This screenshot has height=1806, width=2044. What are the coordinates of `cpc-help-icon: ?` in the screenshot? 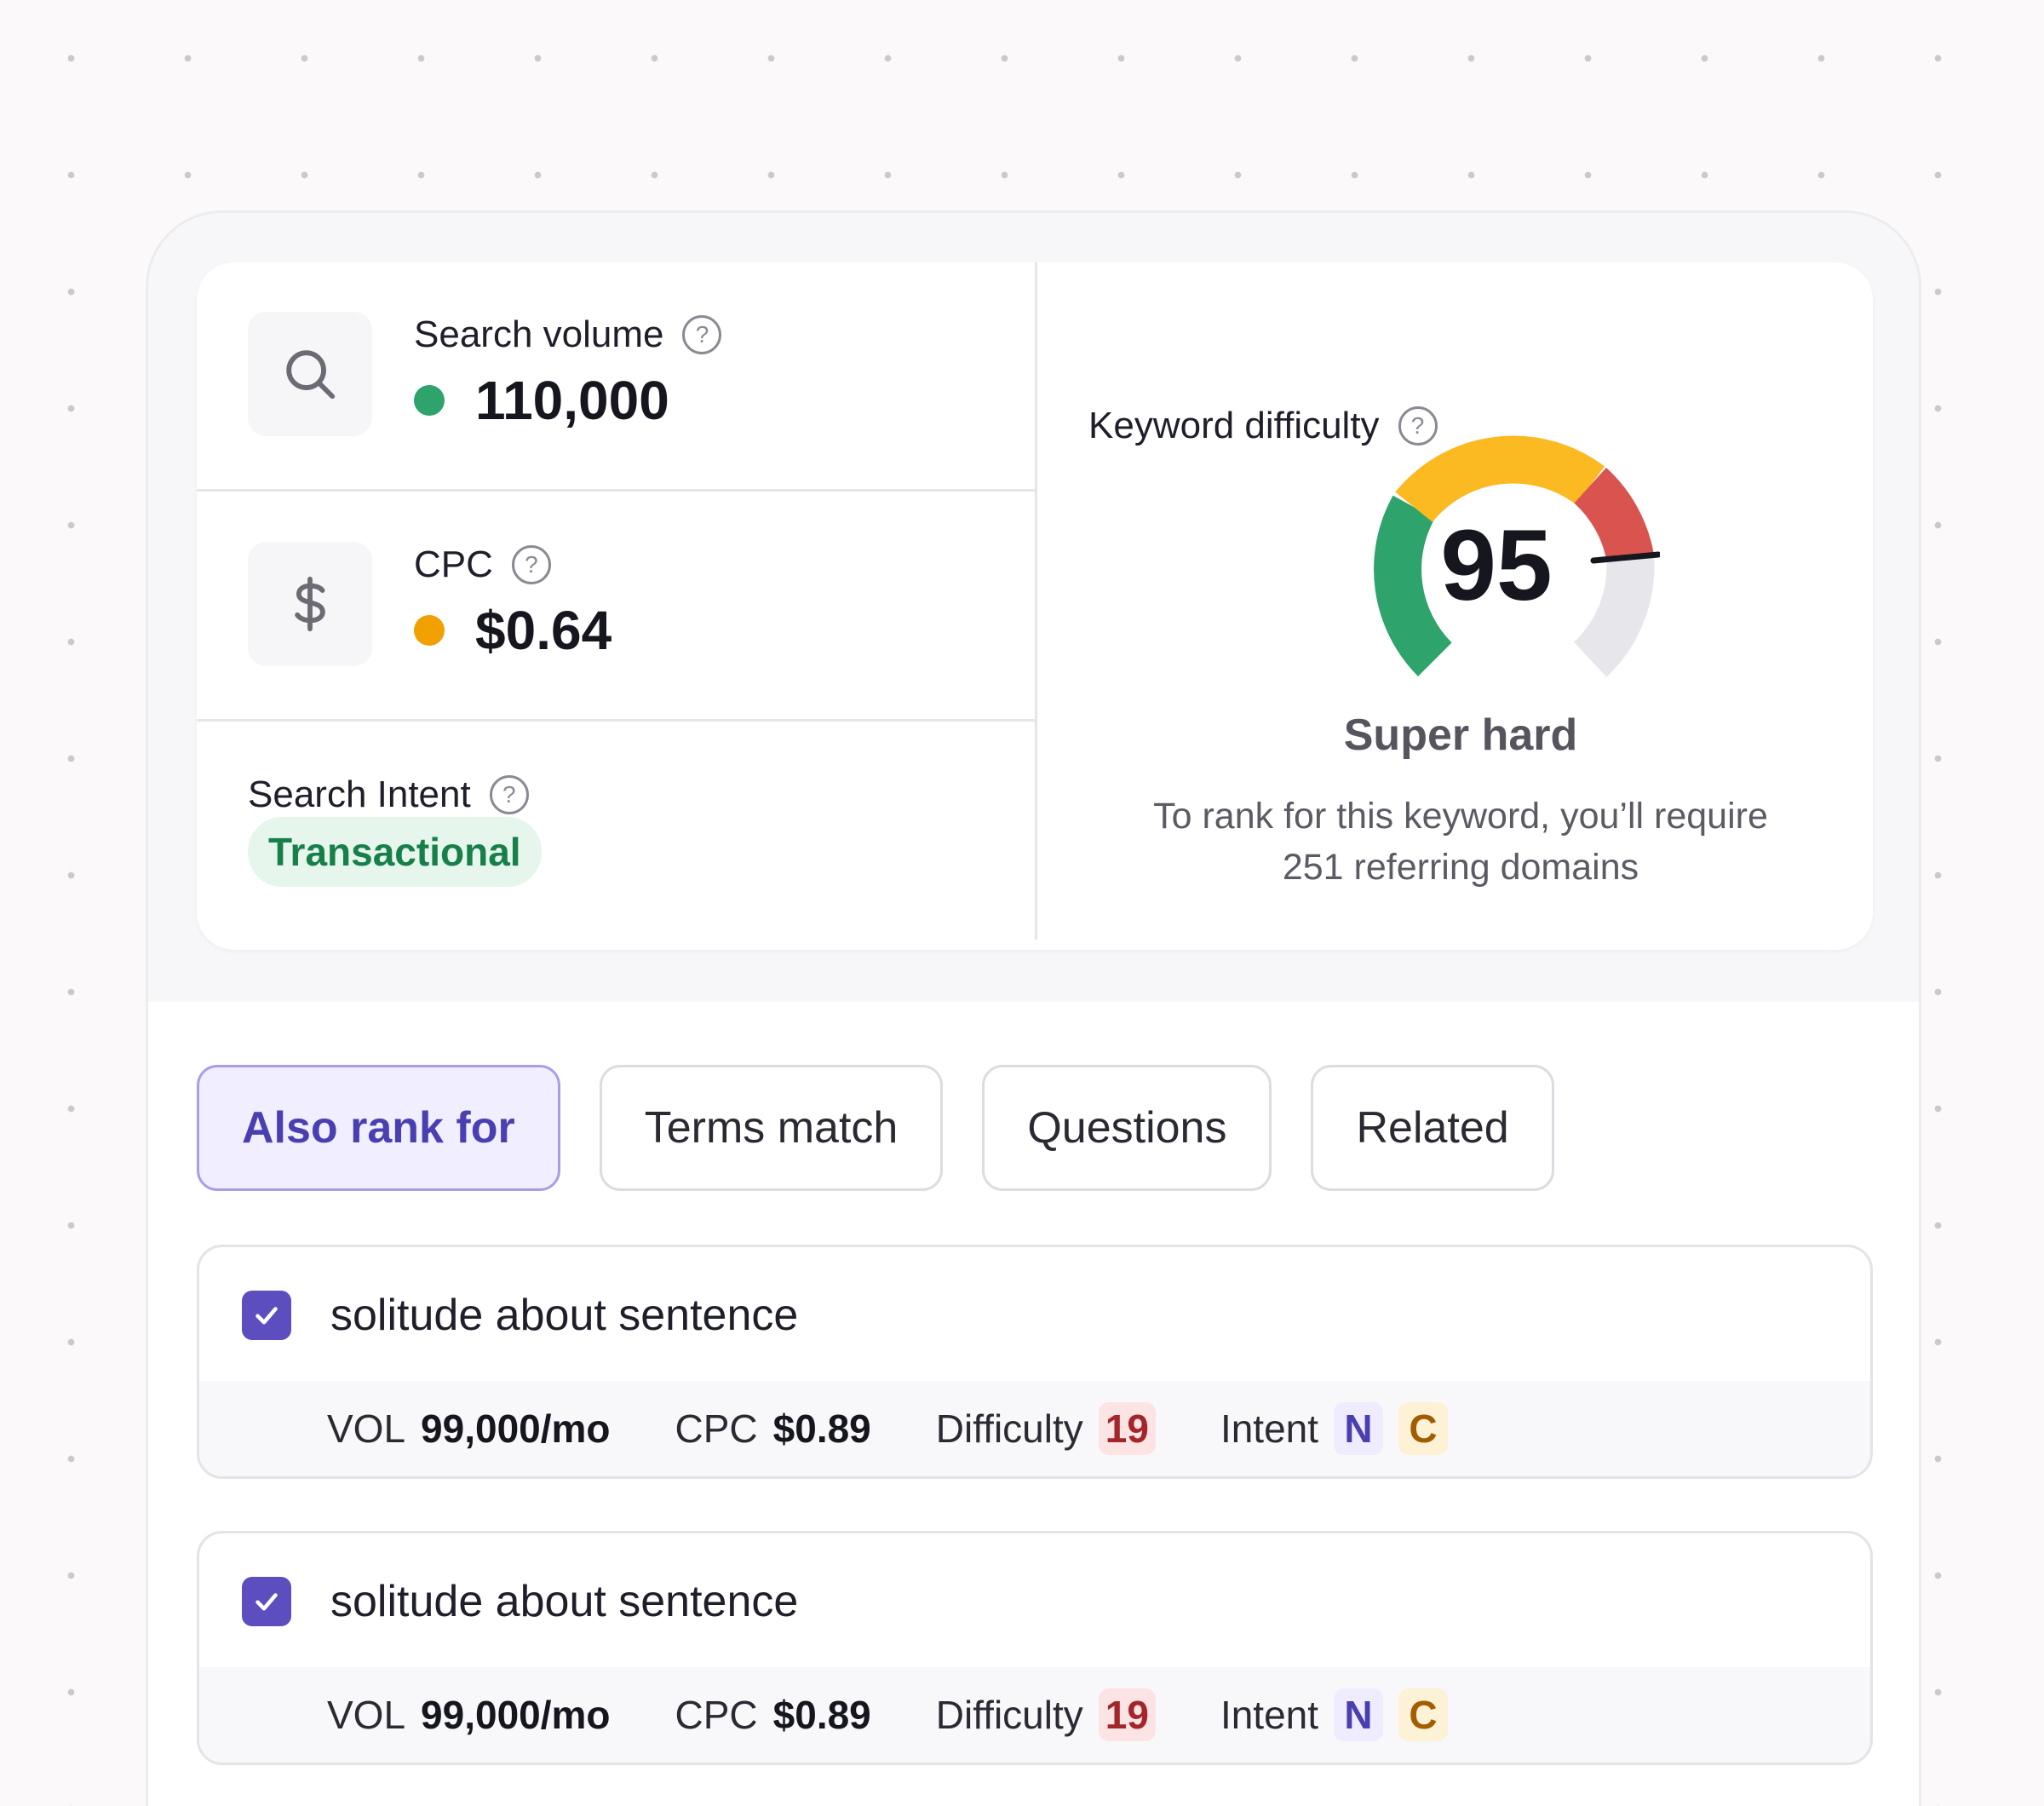 It's located at (531, 564).